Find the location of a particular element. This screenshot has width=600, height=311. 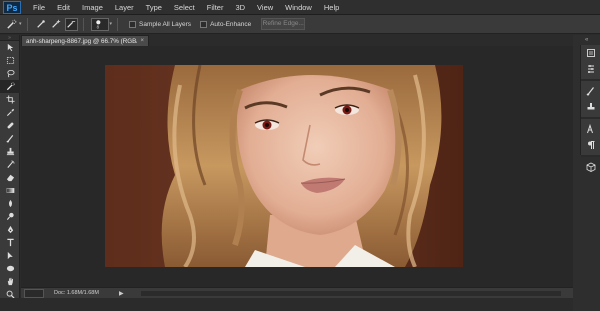

path-selection-tool is located at coordinates (10, 255).